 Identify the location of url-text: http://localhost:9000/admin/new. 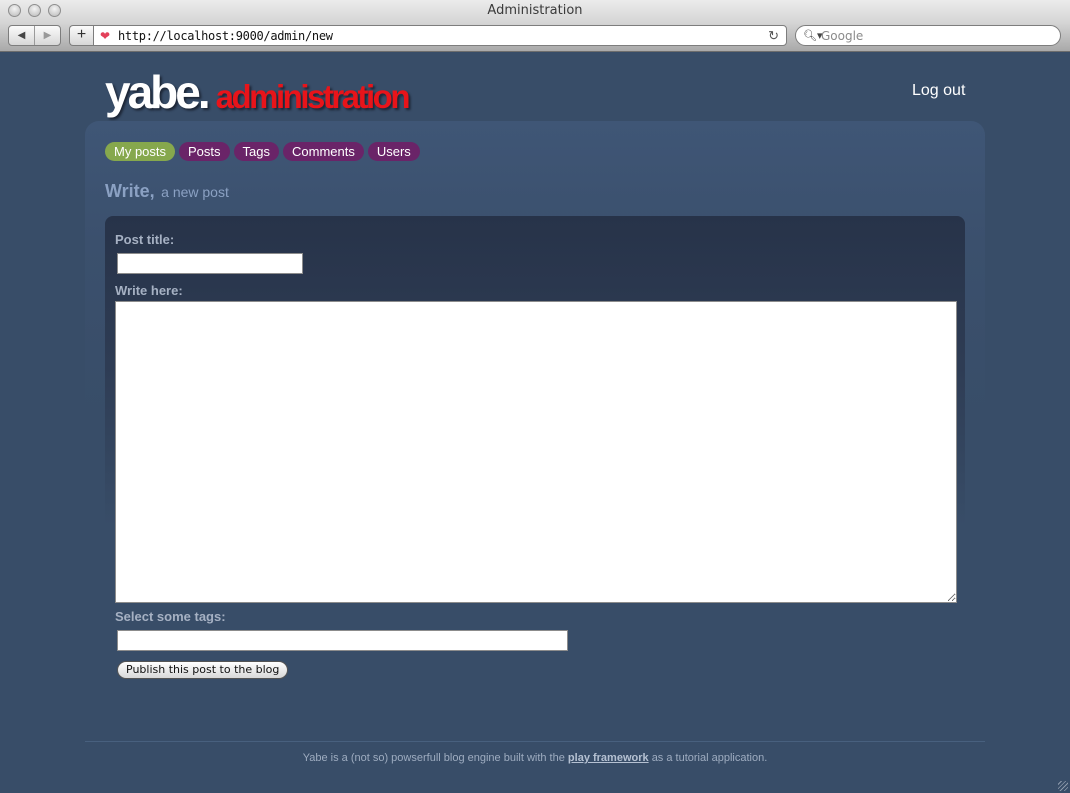
(225, 36).